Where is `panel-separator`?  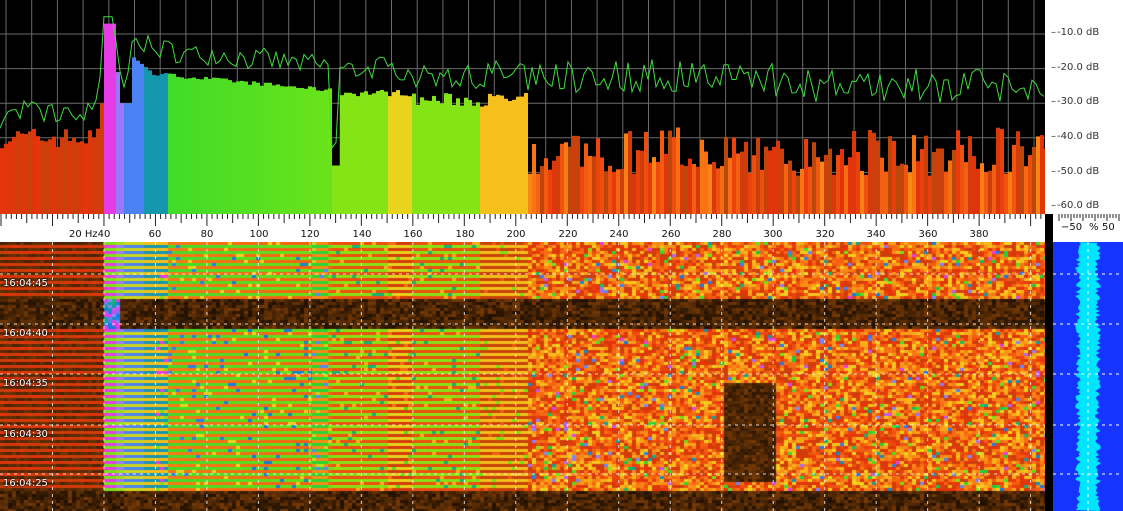
panel-separator is located at coordinates (1049, 362).